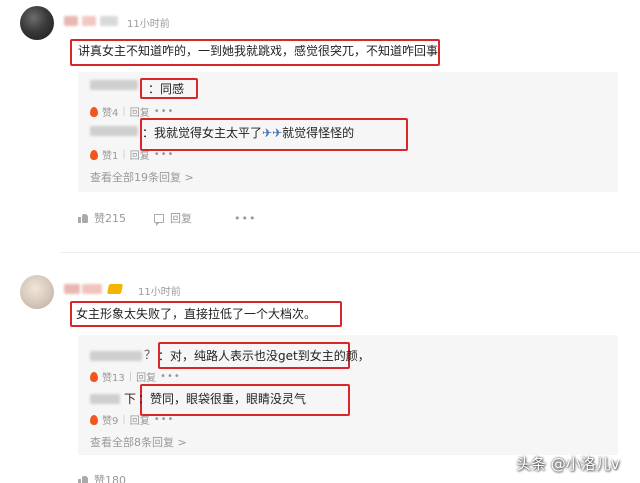 Image resolution: width=640 pixels, height=483 pixels. I want to click on watermark-text: 头条 @小洛儿v, so click(568, 464).